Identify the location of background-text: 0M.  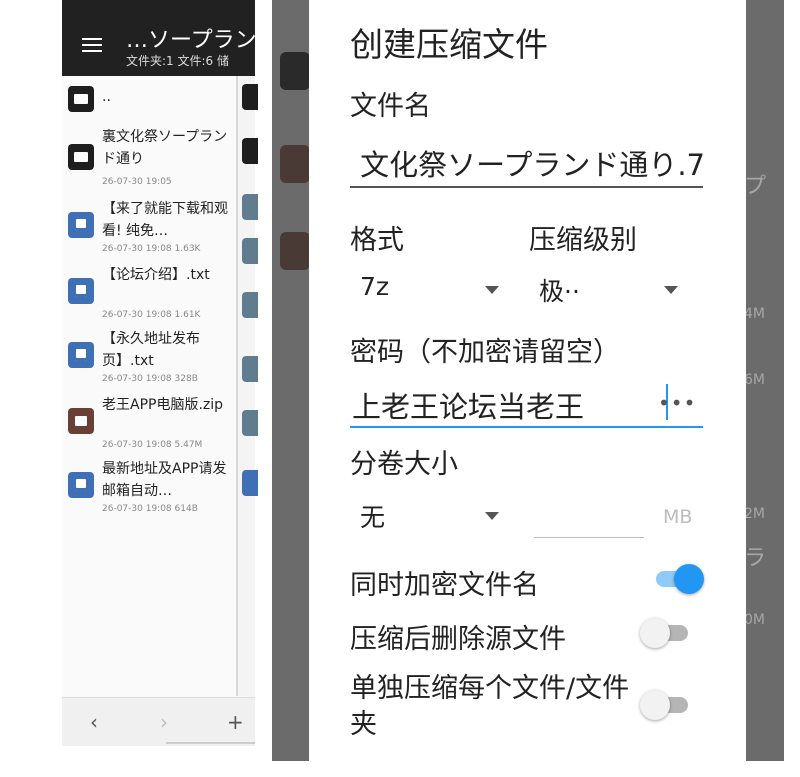
(754, 620).